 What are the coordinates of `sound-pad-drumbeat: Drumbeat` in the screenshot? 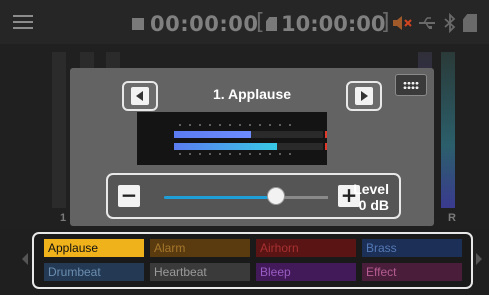 It's located at (94, 272).